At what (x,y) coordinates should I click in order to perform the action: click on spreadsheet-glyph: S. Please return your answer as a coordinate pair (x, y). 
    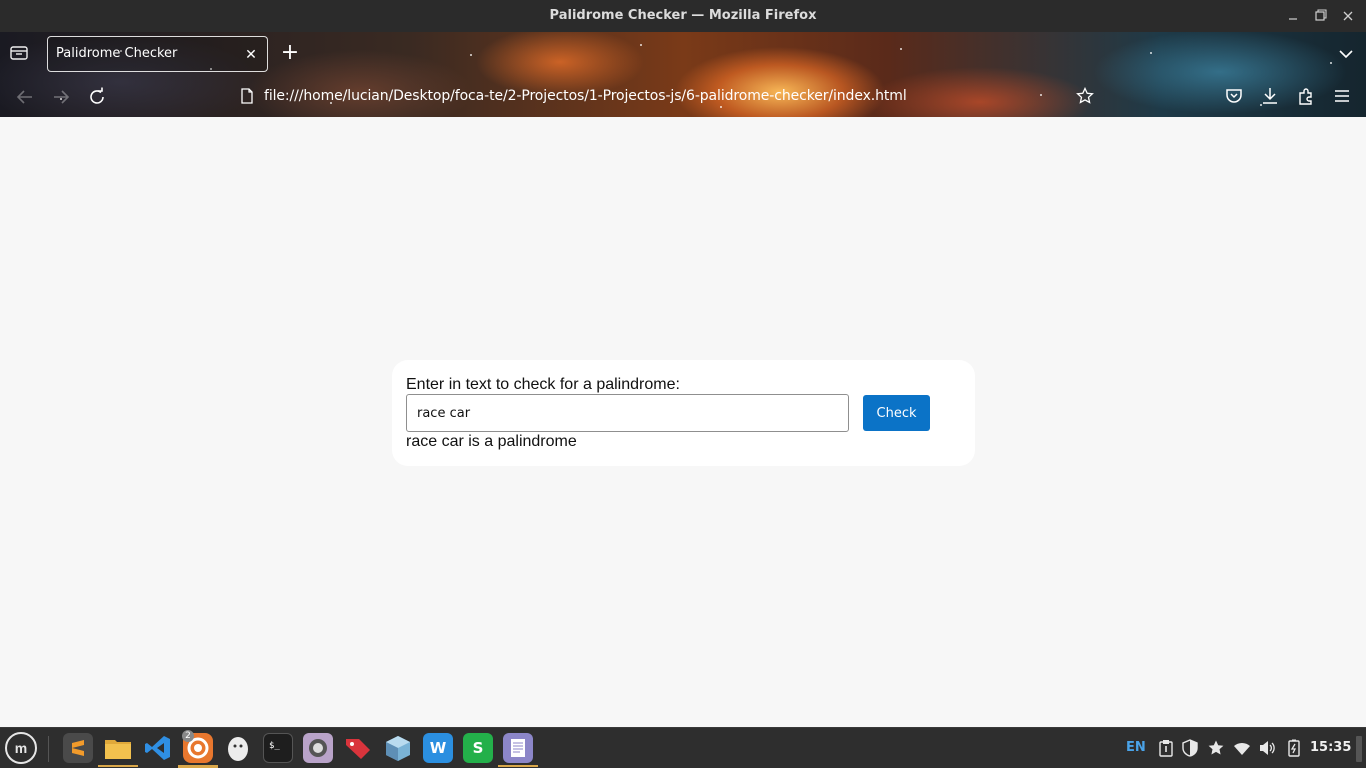
    Looking at the image, I should click on (478, 748).